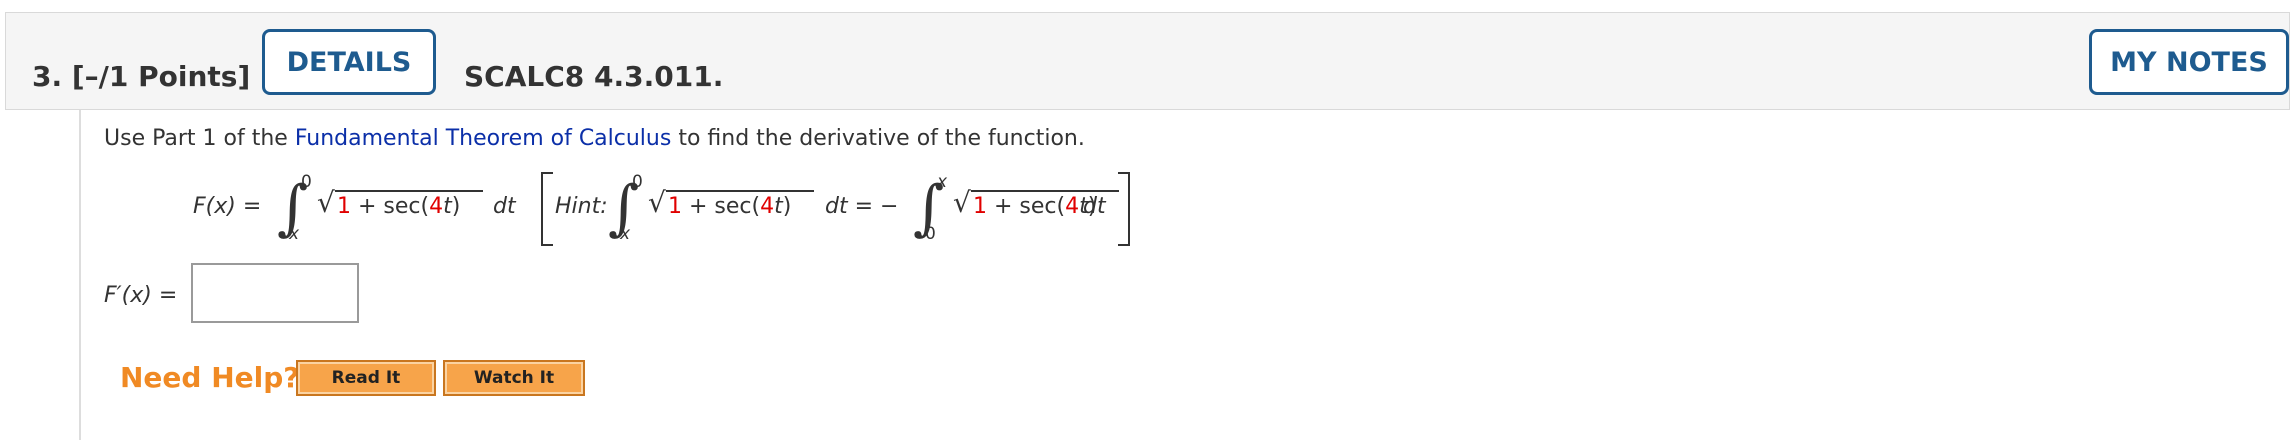 The width and height of the screenshot is (2290, 440). Describe the element at coordinates (349, 62) in the screenshot. I see `details-button: DETAILS` at that location.